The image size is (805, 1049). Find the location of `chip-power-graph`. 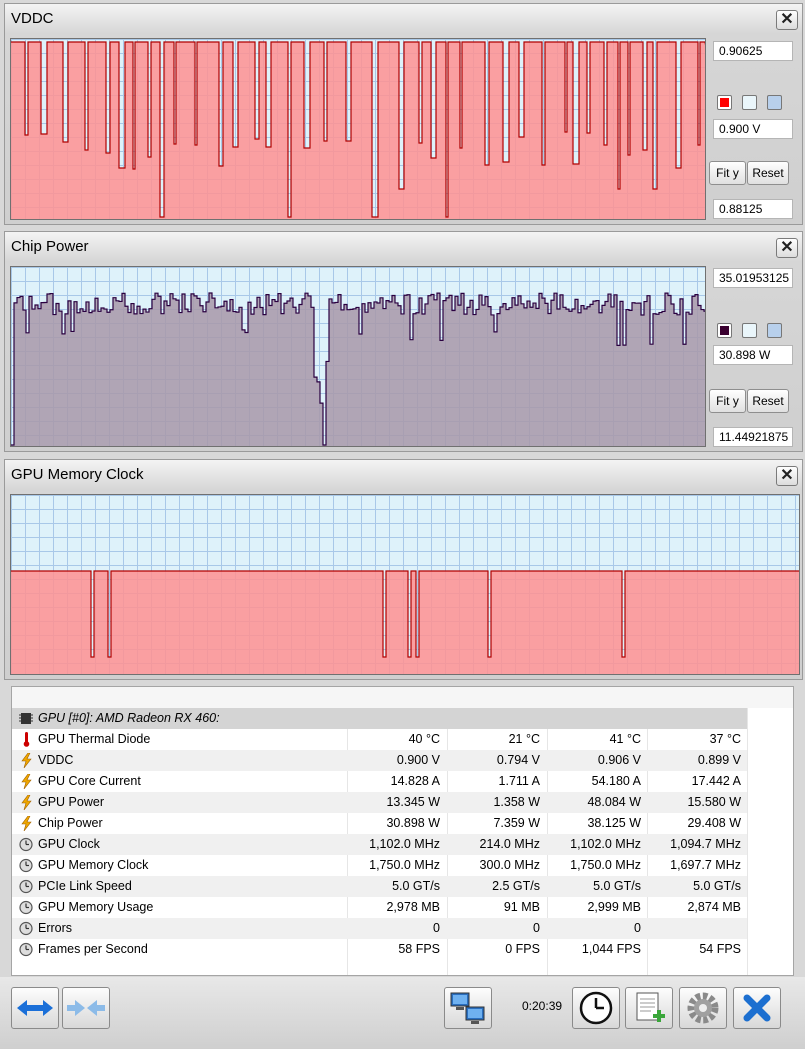

chip-power-graph is located at coordinates (358, 356).